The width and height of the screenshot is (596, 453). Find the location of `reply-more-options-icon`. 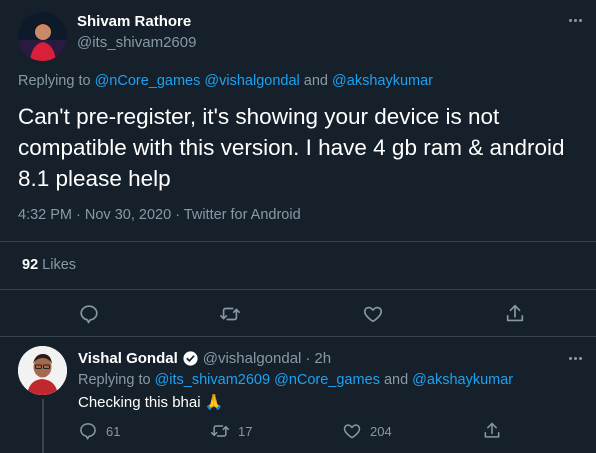

reply-more-options-icon is located at coordinates (575, 358).